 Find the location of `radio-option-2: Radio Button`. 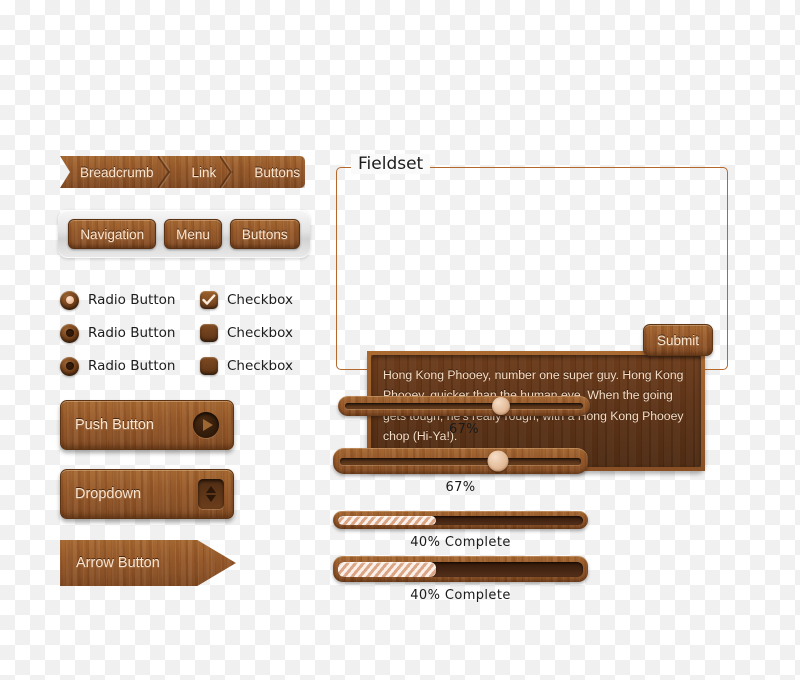

radio-option-2: Radio Button is located at coordinates (130, 333).